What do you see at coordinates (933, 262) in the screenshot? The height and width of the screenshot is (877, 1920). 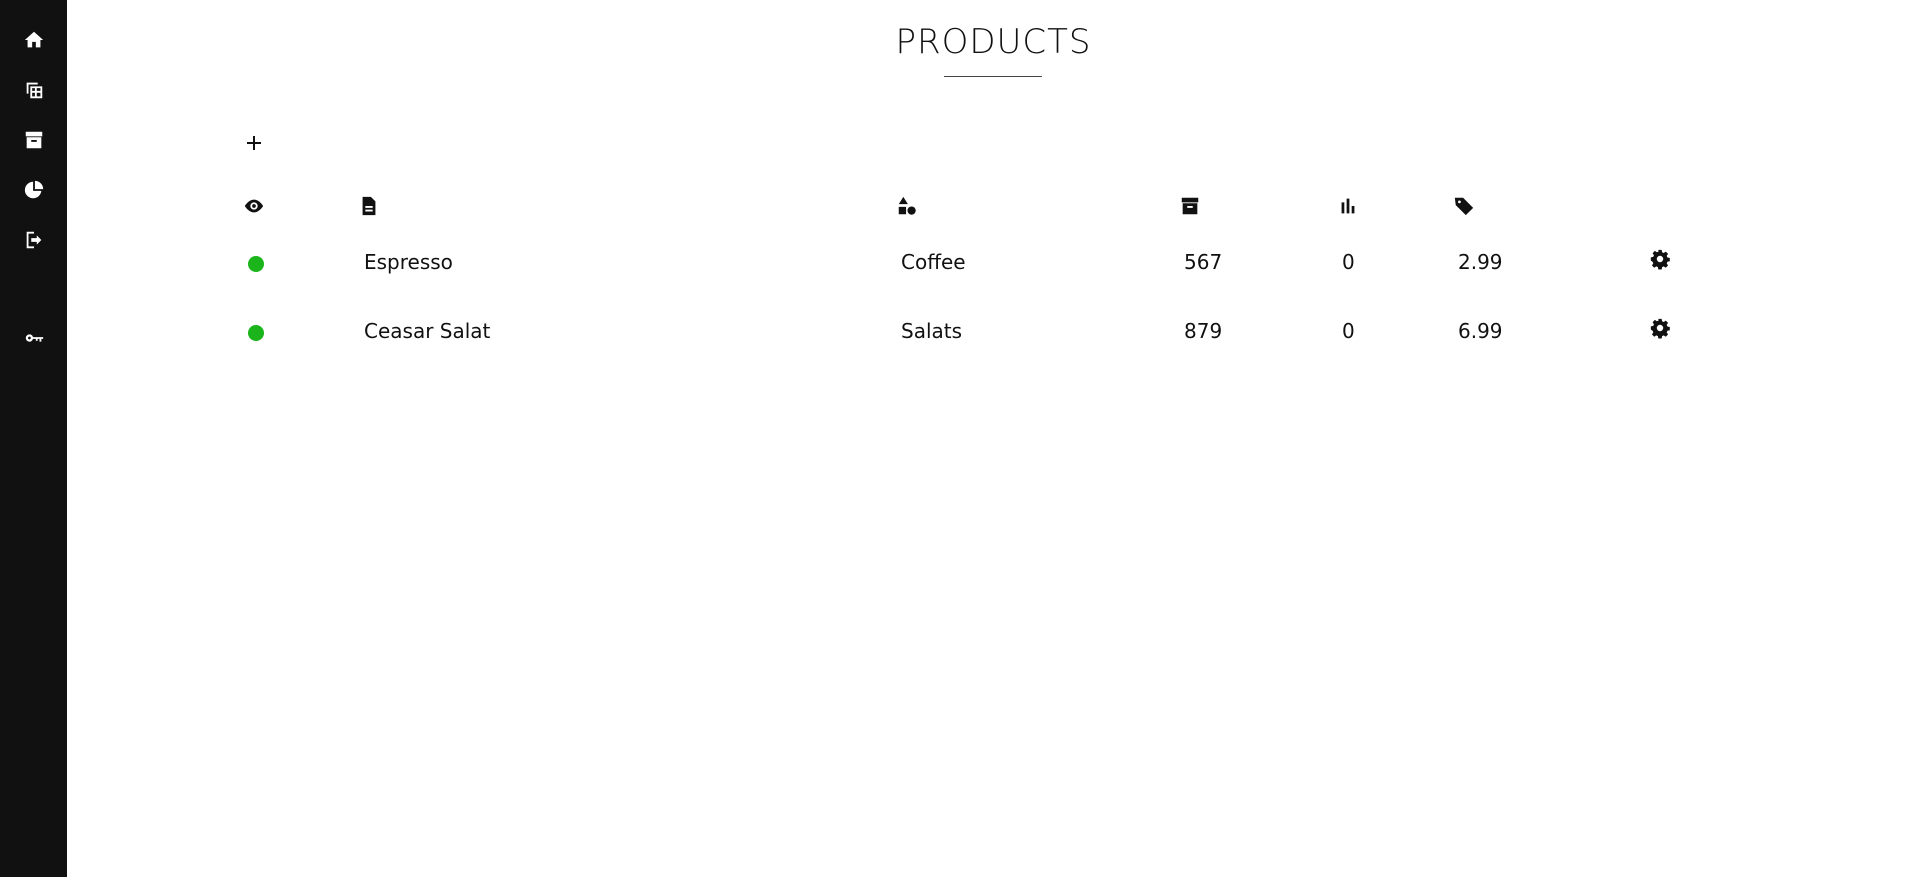 I see `product-category: Coffee` at bounding box center [933, 262].